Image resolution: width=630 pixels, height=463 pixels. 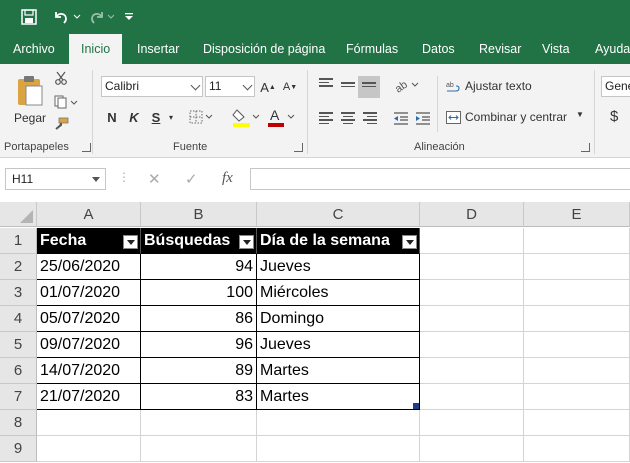 What do you see at coordinates (472, 214) in the screenshot?
I see `column-header-d: D` at bounding box center [472, 214].